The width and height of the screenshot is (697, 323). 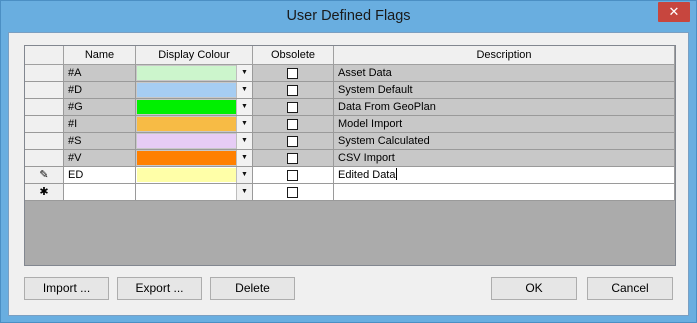 I want to click on description-cell: Asset Data, so click(x=504, y=73).